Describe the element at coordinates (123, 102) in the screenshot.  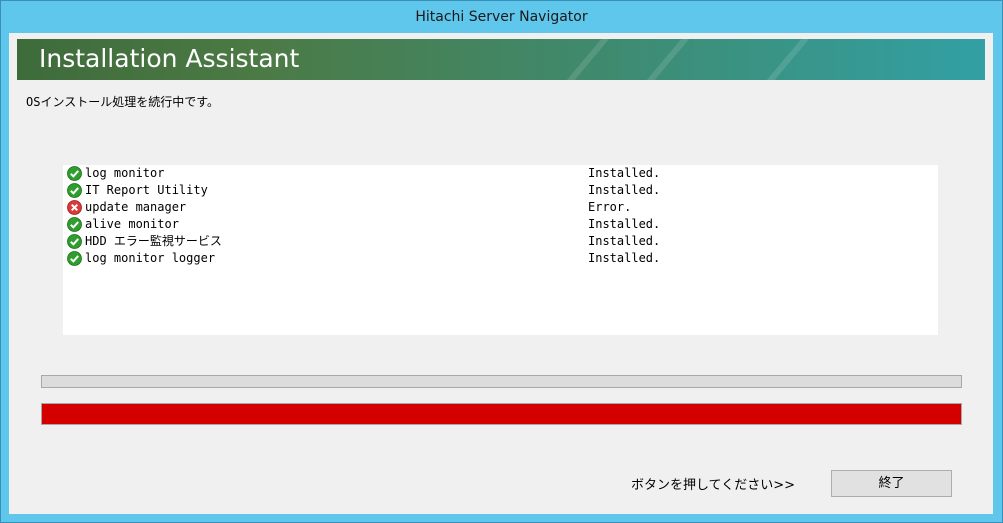
I see `status-message: OSインストール処理を続行中です。` at that location.